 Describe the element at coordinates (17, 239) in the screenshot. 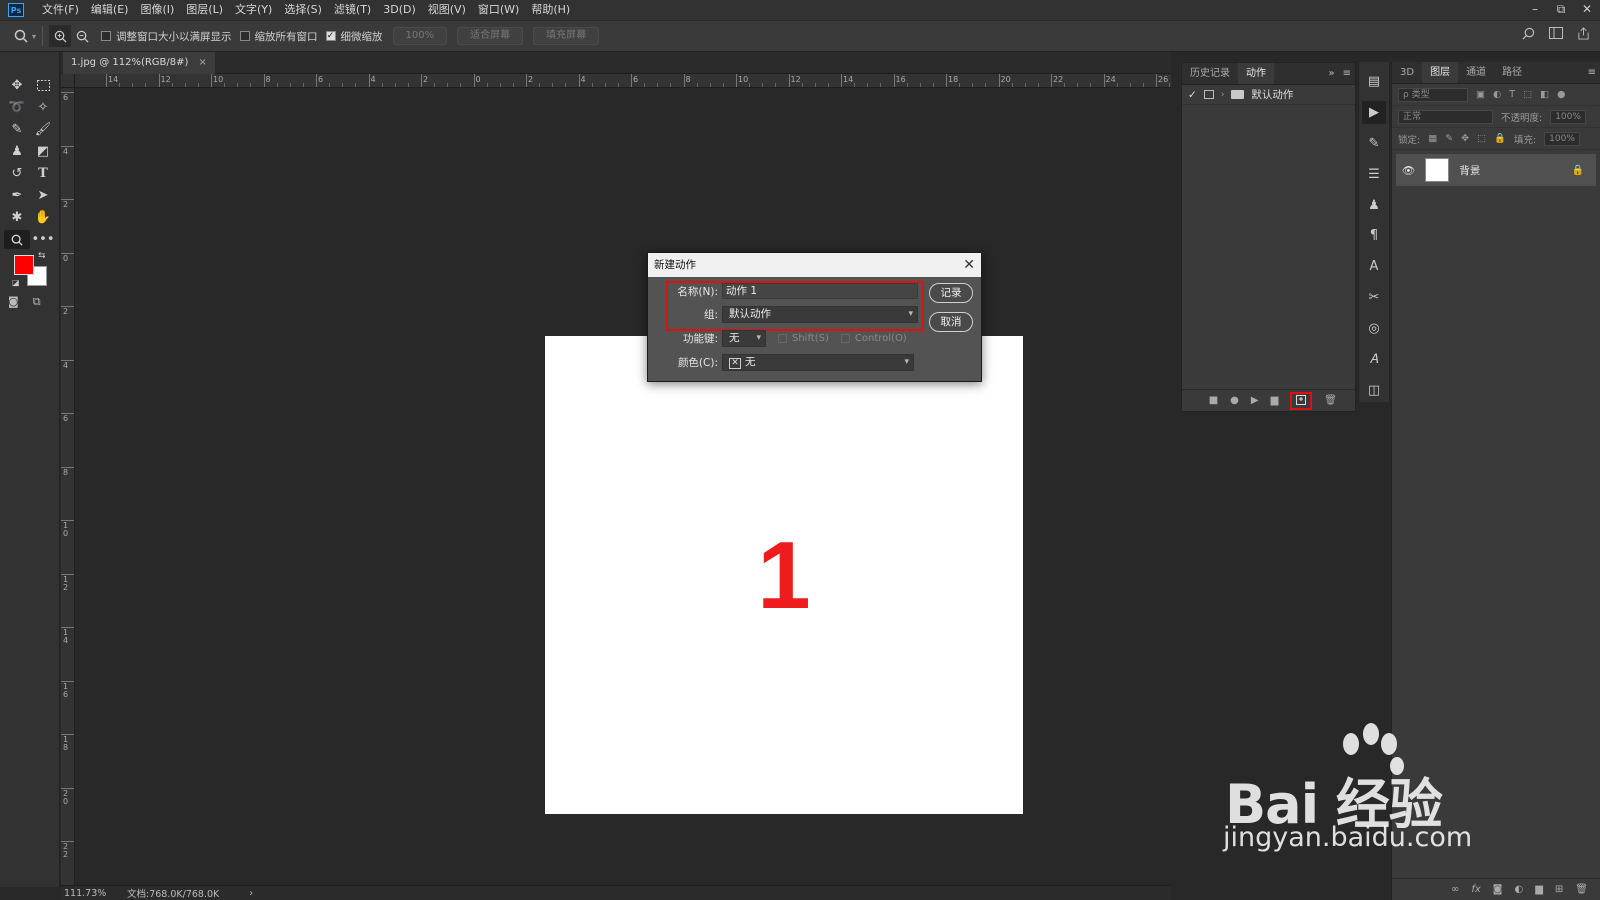

I see `zoom-tool-icon` at that location.